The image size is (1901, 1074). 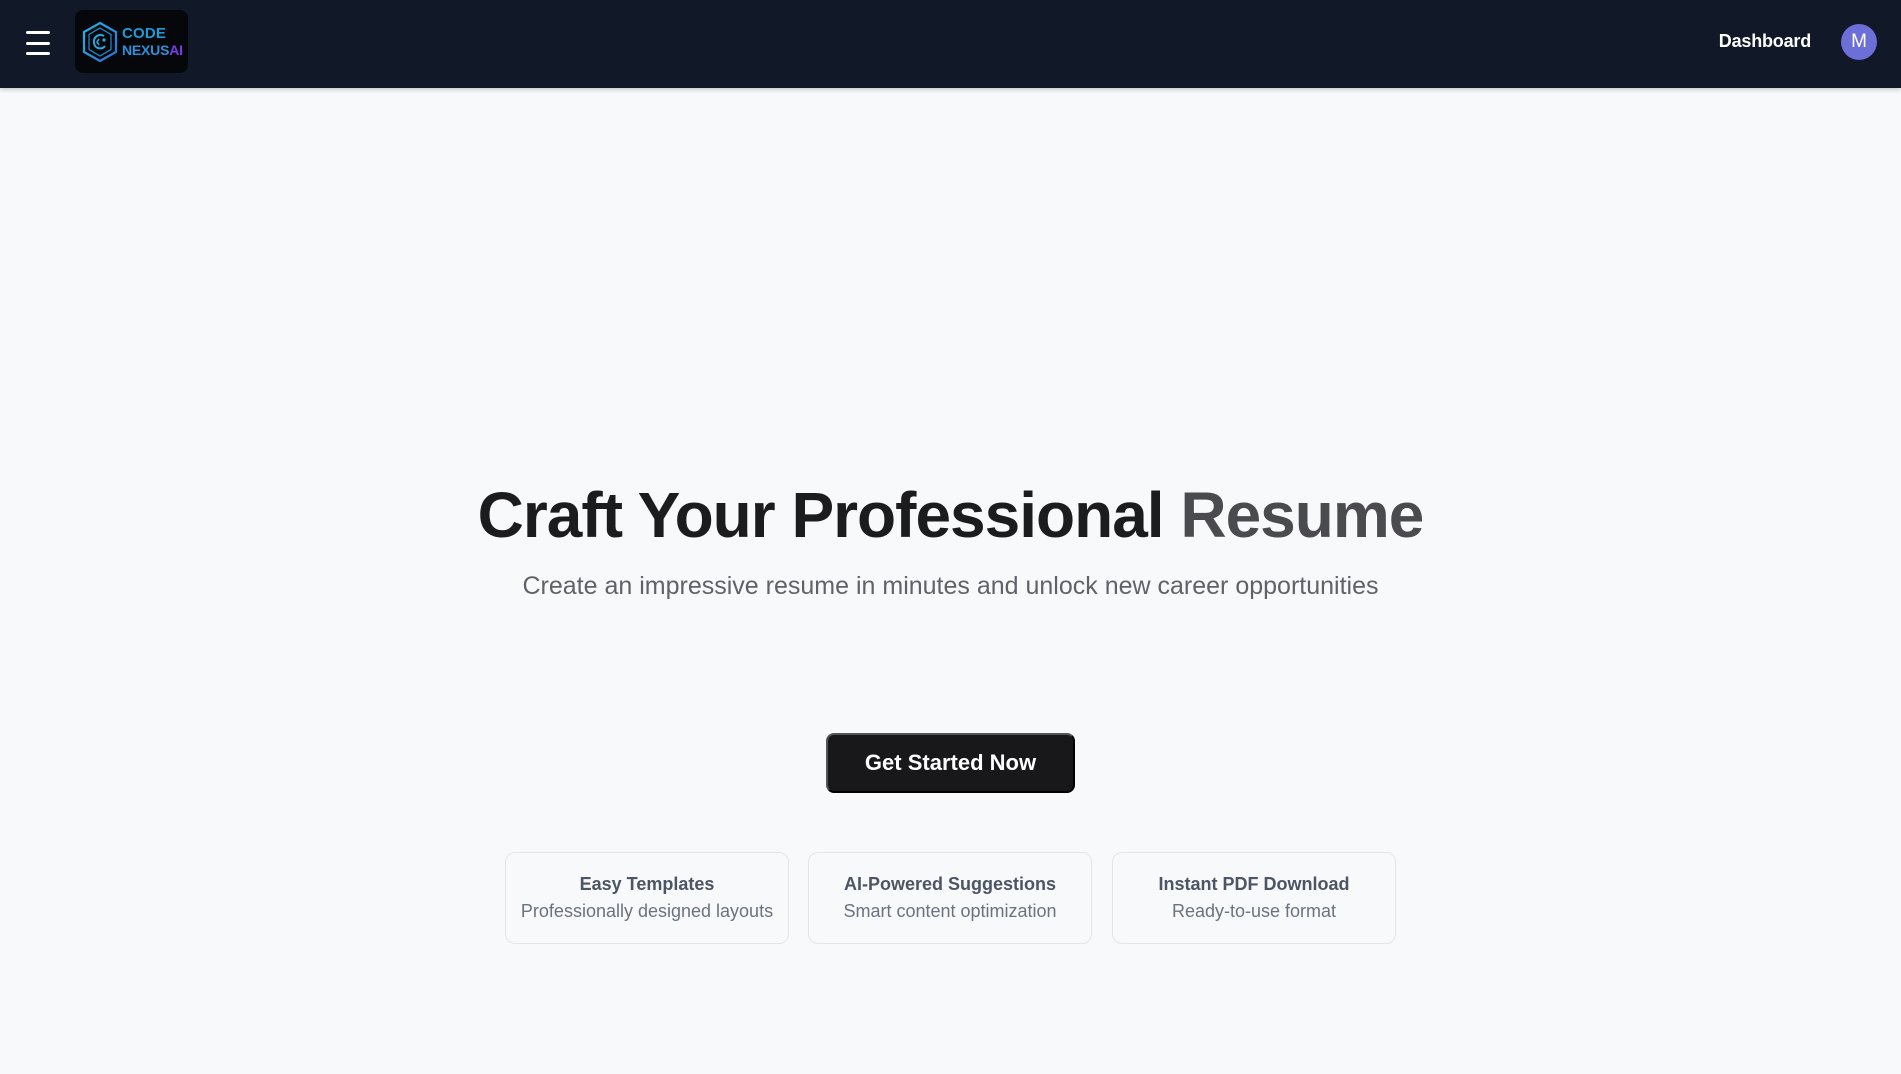 What do you see at coordinates (1859, 42) in the screenshot?
I see `user-avatar: M` at bounding box center [1859, 42].